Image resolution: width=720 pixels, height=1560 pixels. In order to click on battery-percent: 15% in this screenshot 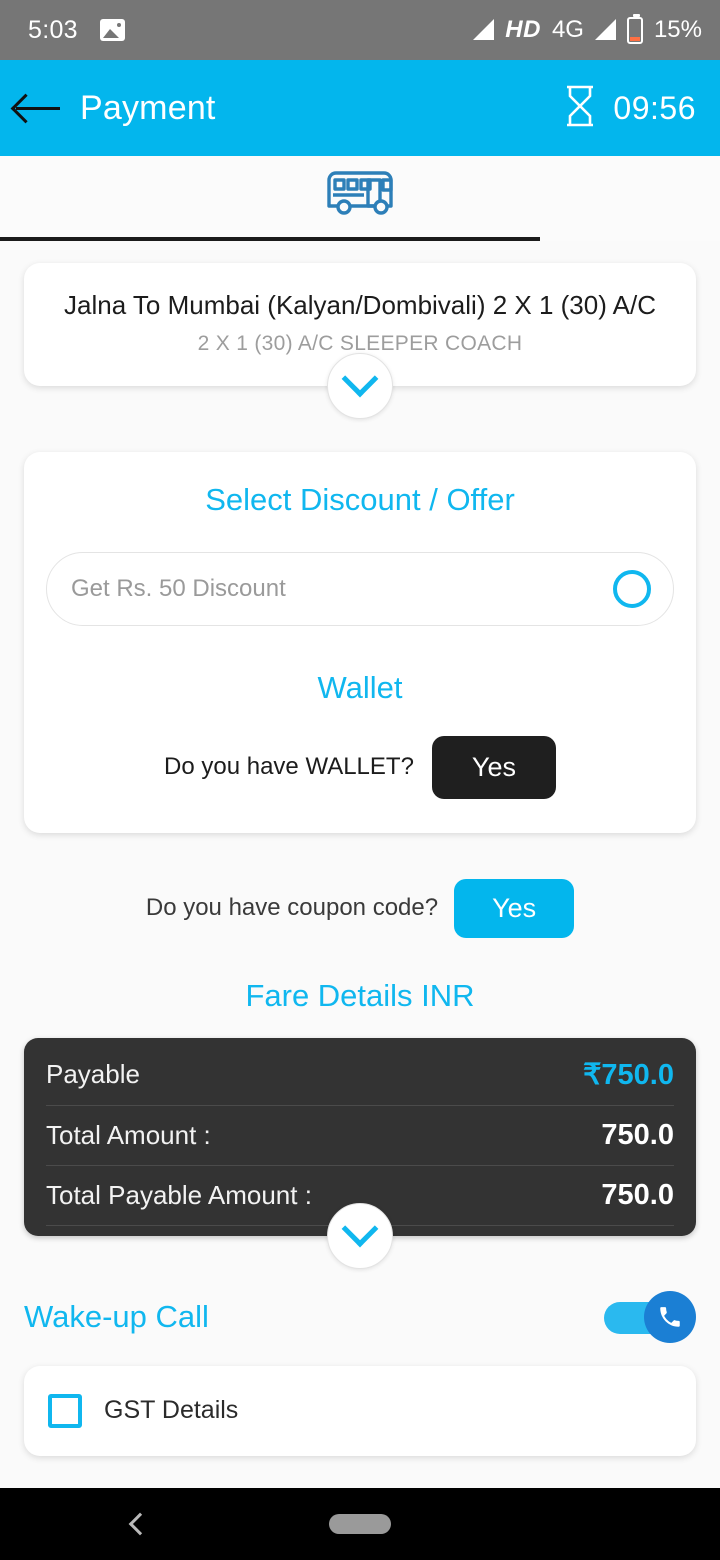, I will do `click(677, 29)`.